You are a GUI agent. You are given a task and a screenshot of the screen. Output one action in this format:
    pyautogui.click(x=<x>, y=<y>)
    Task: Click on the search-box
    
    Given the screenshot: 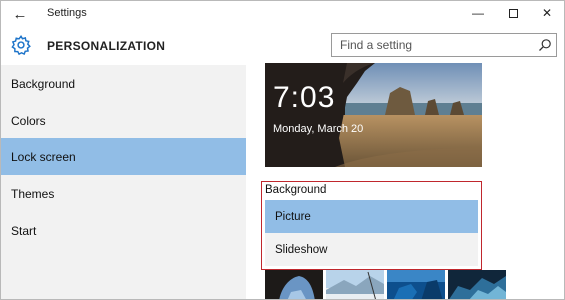 What is the action you would take?
    pyautogui.click(x=444, y=45)
    